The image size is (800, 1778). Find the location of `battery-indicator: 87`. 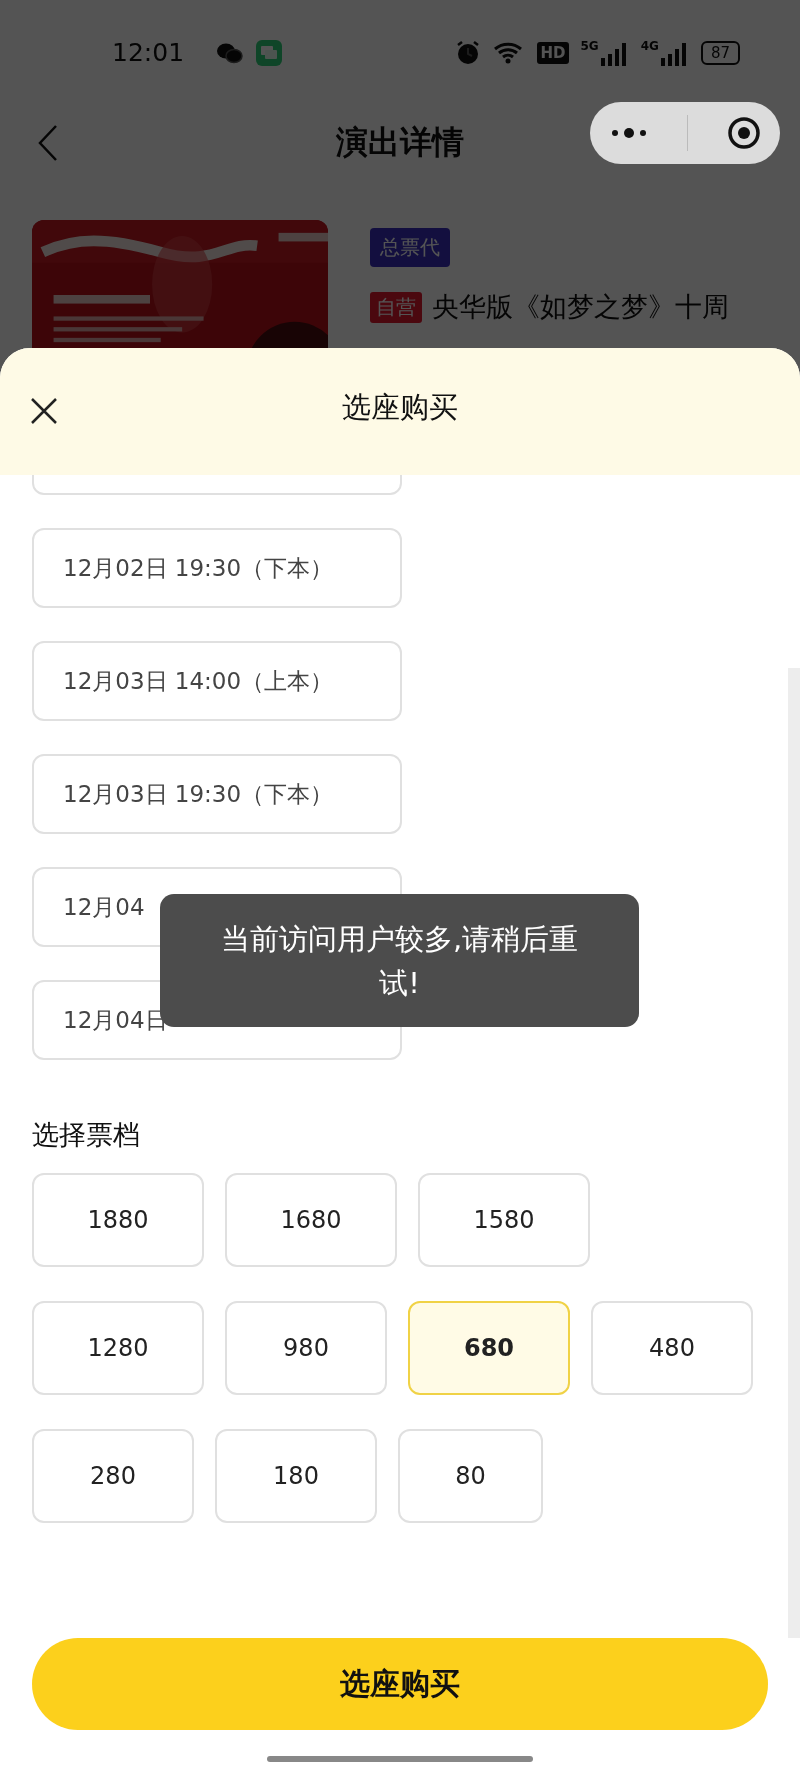

battery-indicator: 87 is located at coordinates (720, 52).